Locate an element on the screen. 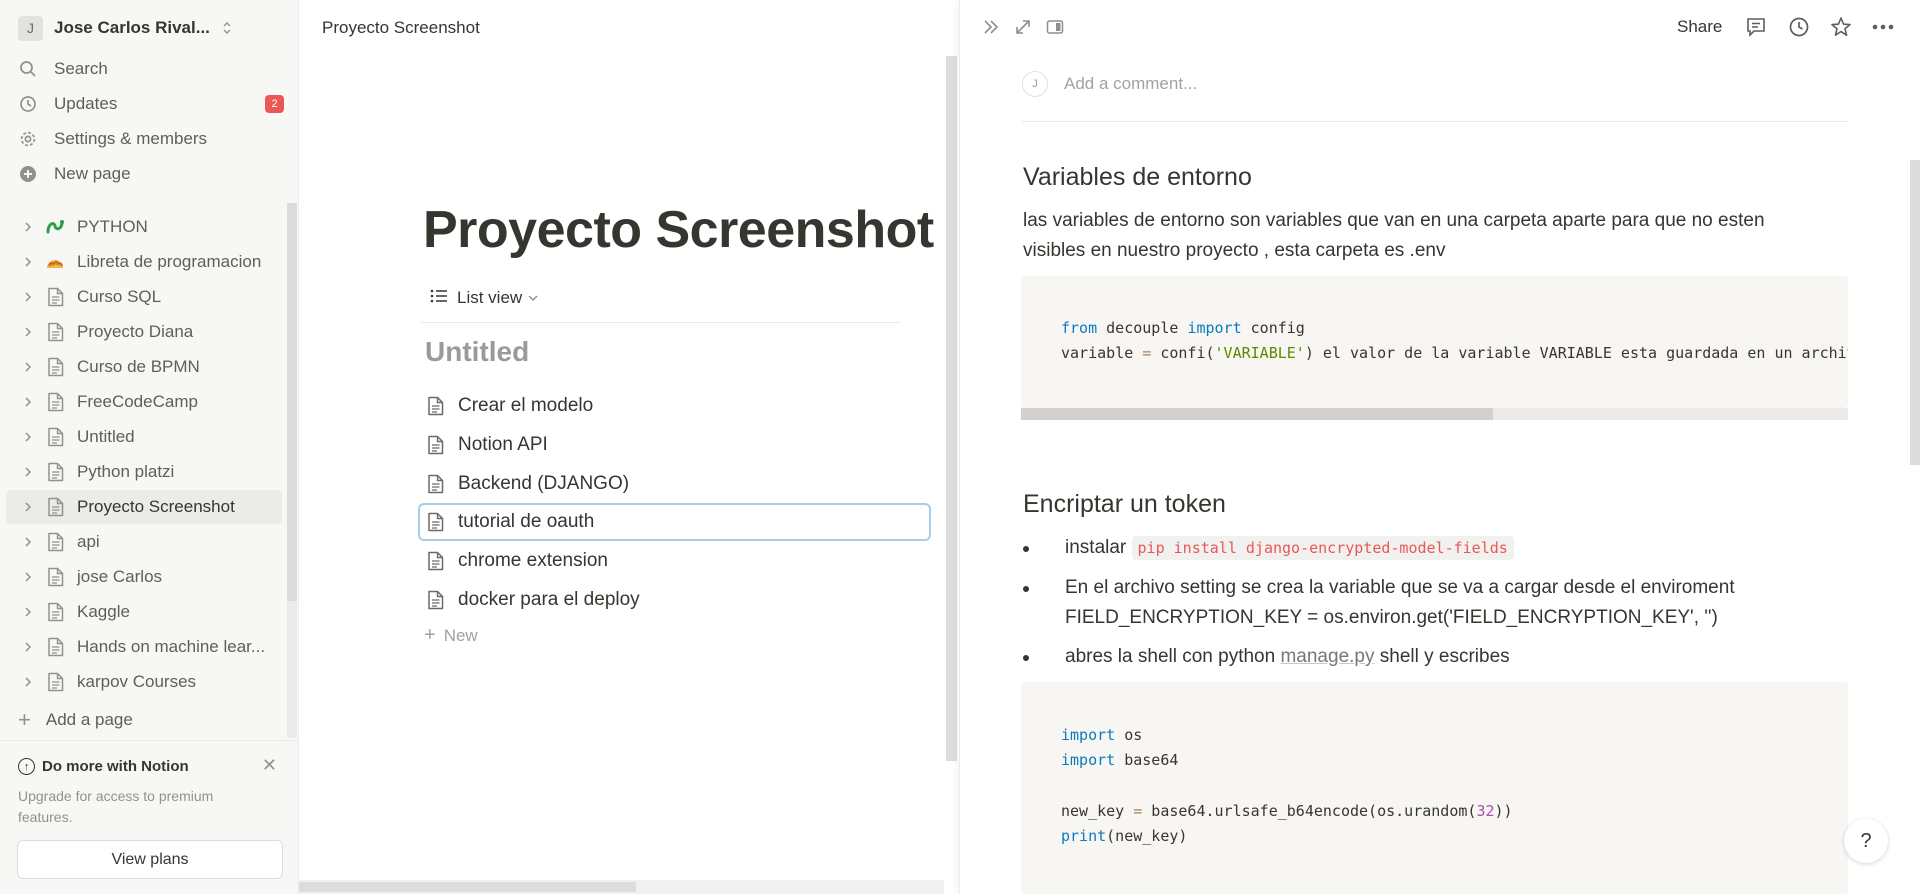 The height and width of the screenshot is (894, 1920). manage-py-link: manage.py is located at coordinates (1327, 656).